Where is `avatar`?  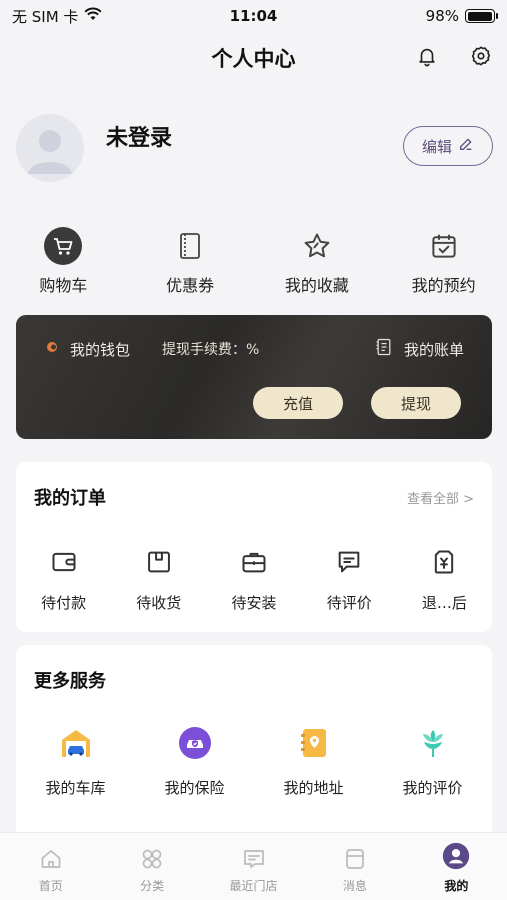
avatar is located at coordinates (50, 148).